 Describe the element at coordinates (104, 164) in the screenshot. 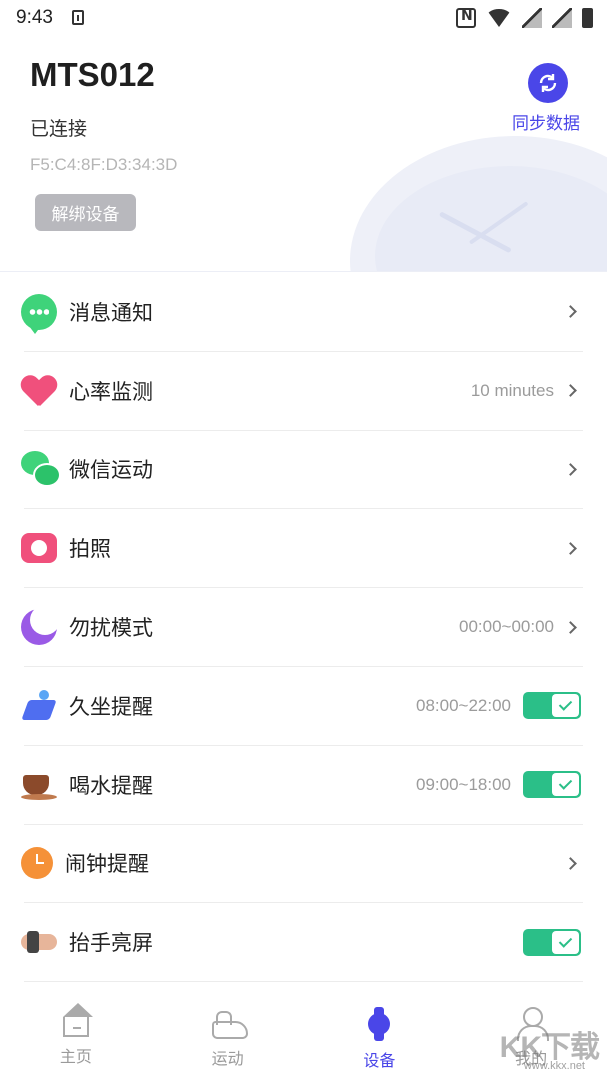

I see `mac-address: F5:C4:8F:D3:34:3D` at that location.